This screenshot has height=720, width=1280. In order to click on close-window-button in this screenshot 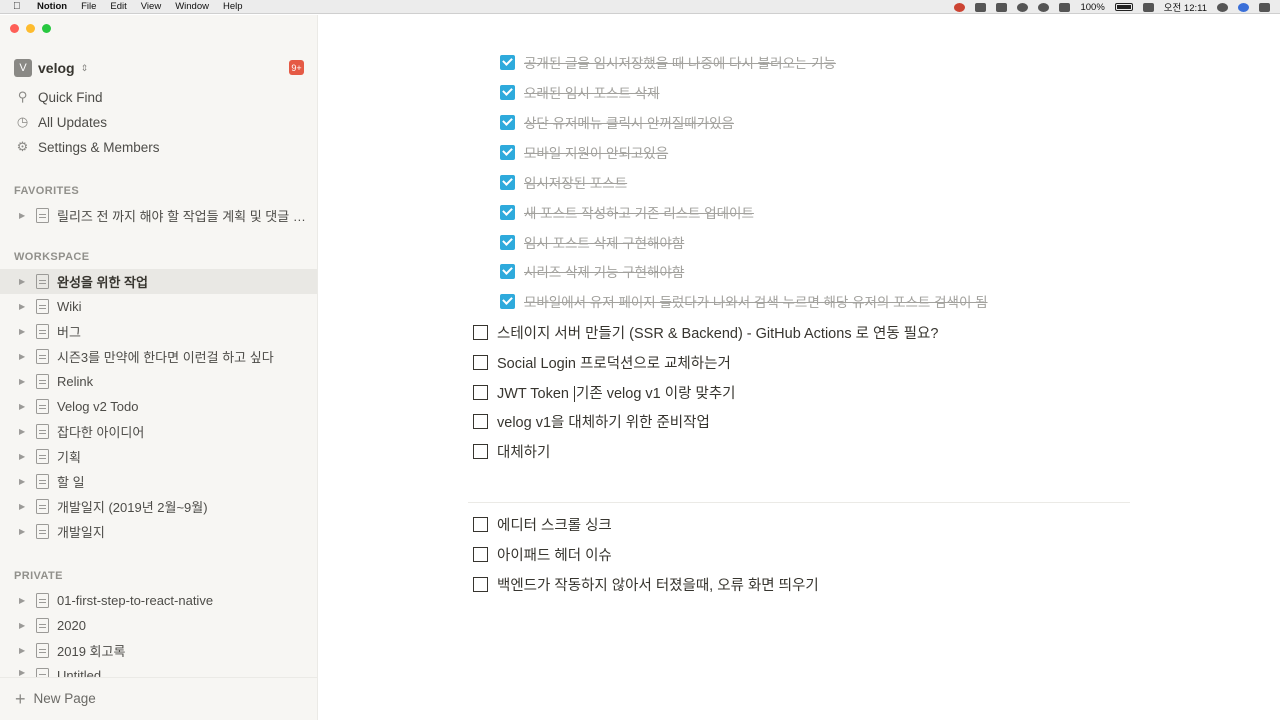, I will do `click(14, 28)`.